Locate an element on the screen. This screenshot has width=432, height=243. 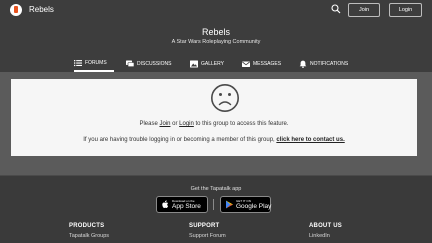
image-icon is located at coordinates (194, 64).